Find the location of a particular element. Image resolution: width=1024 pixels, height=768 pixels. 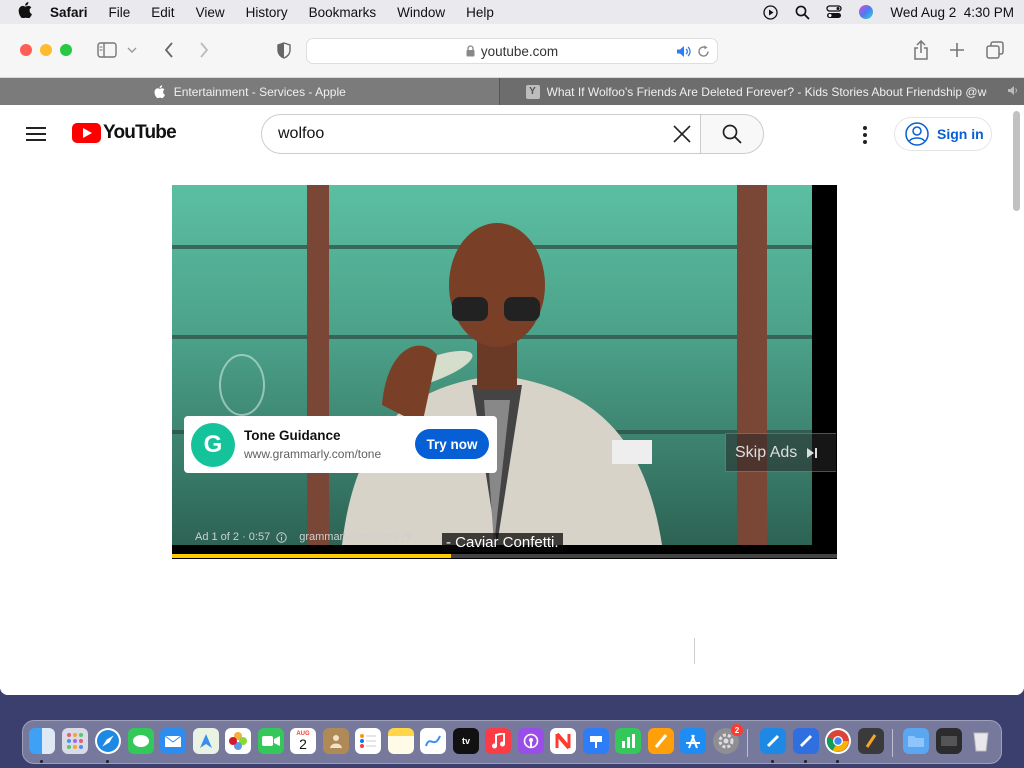

grammarly-logo-icon: G is located at coordinates (213, 444).